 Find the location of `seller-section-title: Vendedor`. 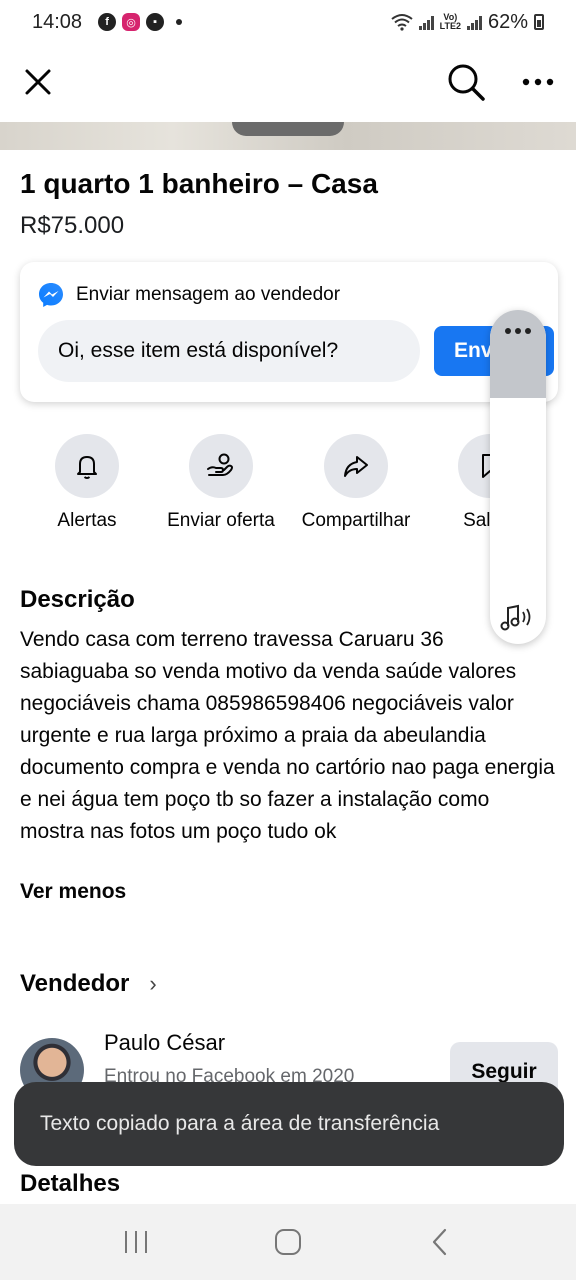

seller-section-title: Vendedor is located at coordinates (75, 983).